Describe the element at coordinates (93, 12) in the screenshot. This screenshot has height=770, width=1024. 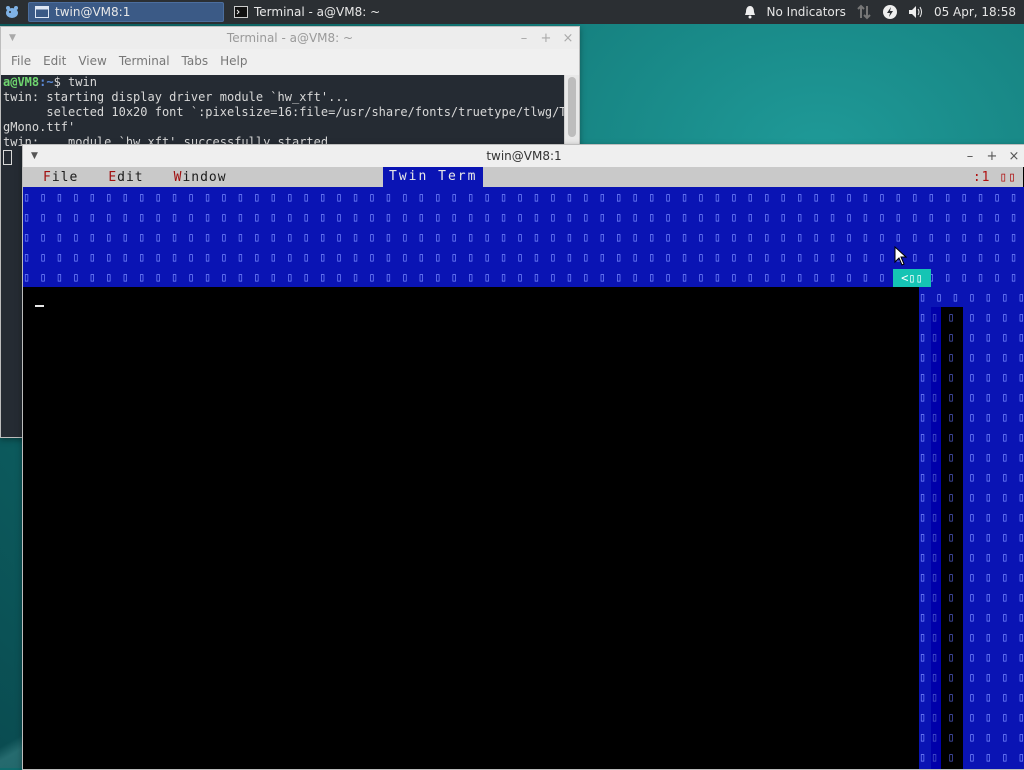
I see `task-twin-label: twin@VM8:1` at that location.